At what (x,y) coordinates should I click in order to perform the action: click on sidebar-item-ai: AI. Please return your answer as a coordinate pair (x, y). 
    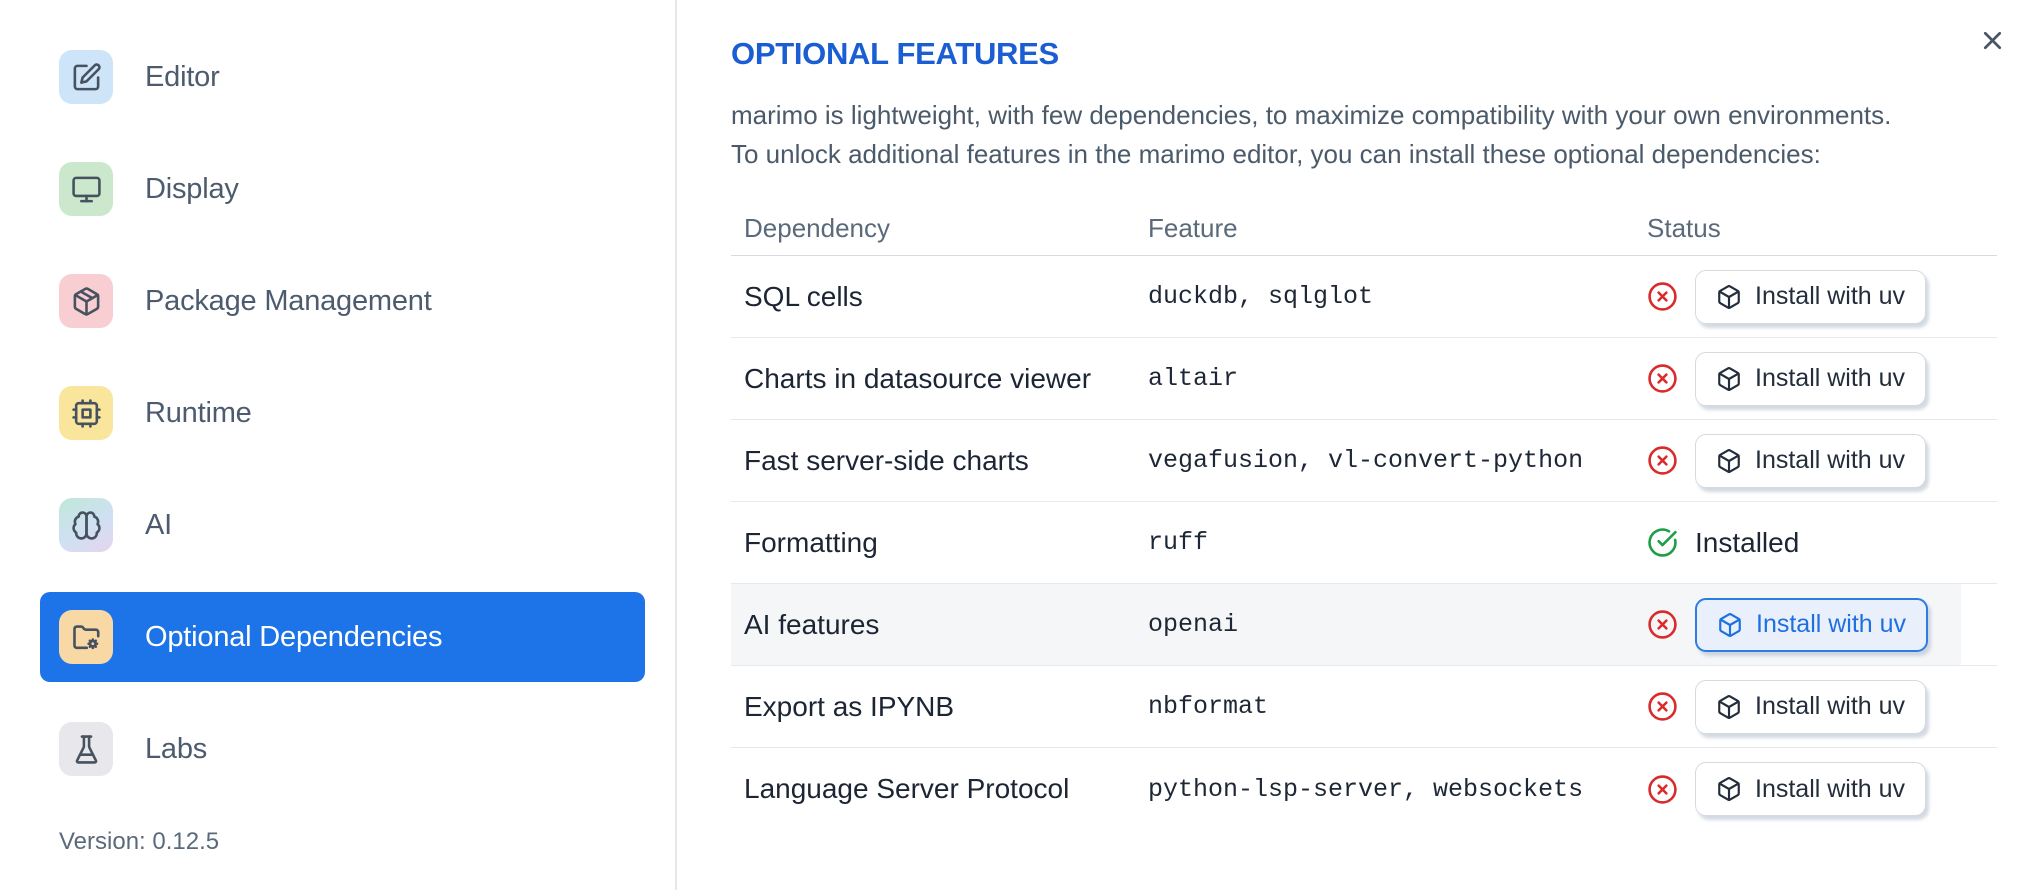
    Looking at the image, I should click on (342, 525).